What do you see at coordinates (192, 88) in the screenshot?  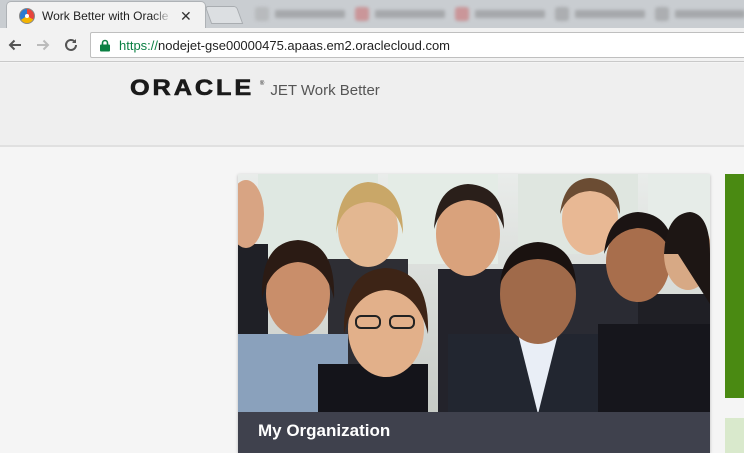 I see `oracle-logo: ORACLE` at bounding box center [192, 88].